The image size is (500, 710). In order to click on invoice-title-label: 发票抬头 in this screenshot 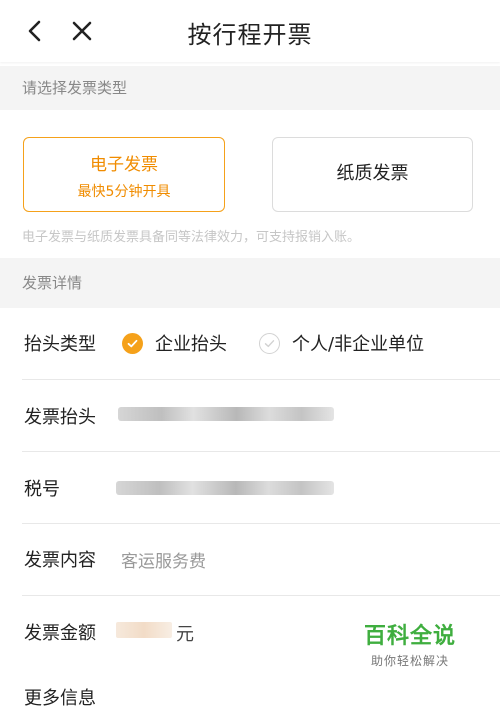, I will do `click(60, 417)`.